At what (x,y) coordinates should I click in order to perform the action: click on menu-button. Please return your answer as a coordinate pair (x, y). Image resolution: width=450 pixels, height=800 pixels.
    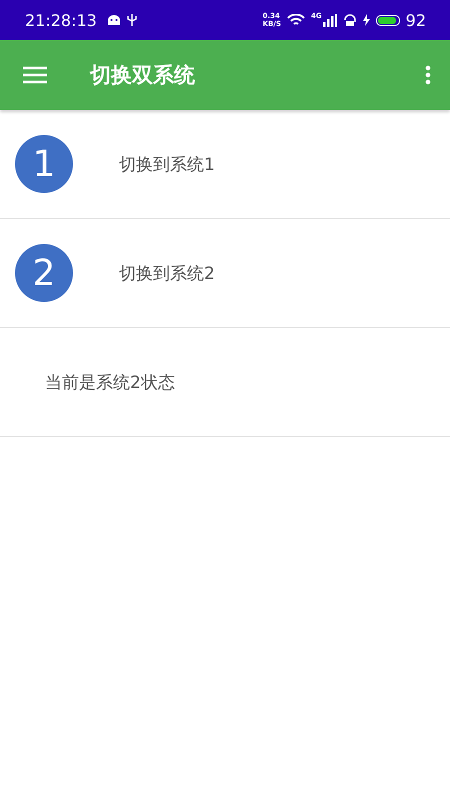
    Looking at the image, I should click on (35, 75).